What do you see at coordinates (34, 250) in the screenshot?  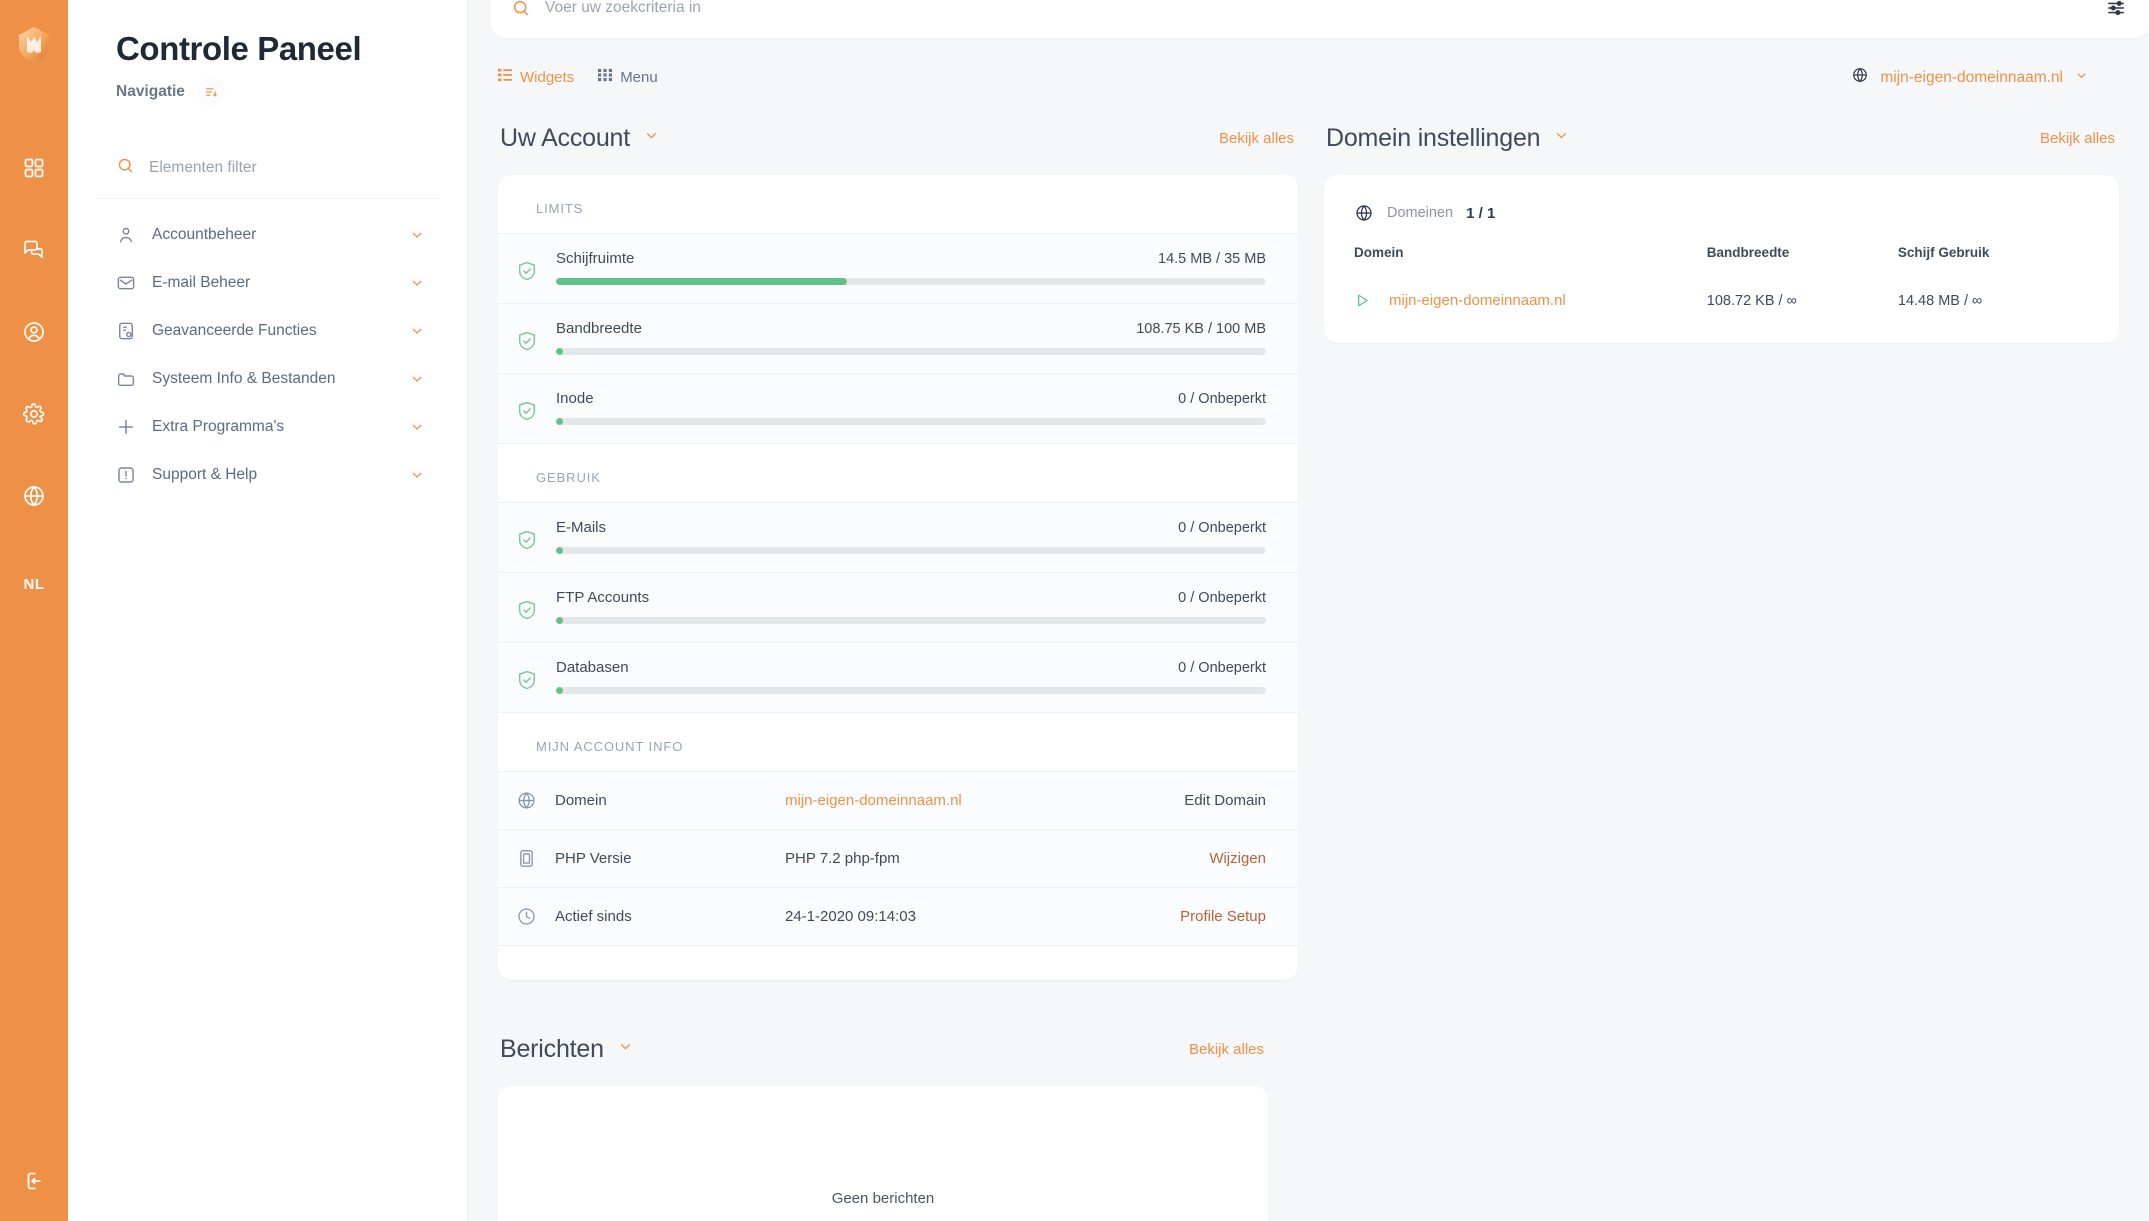 I see `chat-icon` at bounding box center [34, 250].